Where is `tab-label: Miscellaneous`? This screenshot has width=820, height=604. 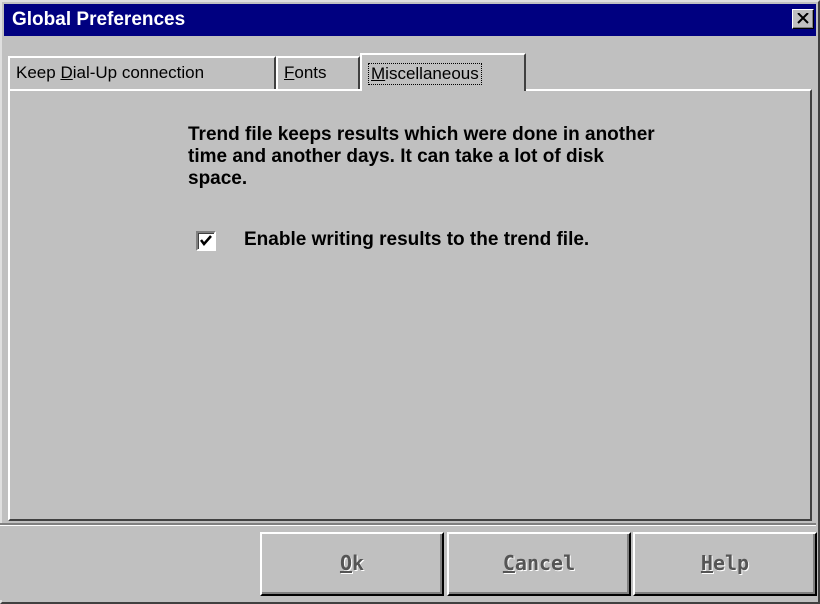
tab-label: Miscellaneous is located at coordinates (425, 74).